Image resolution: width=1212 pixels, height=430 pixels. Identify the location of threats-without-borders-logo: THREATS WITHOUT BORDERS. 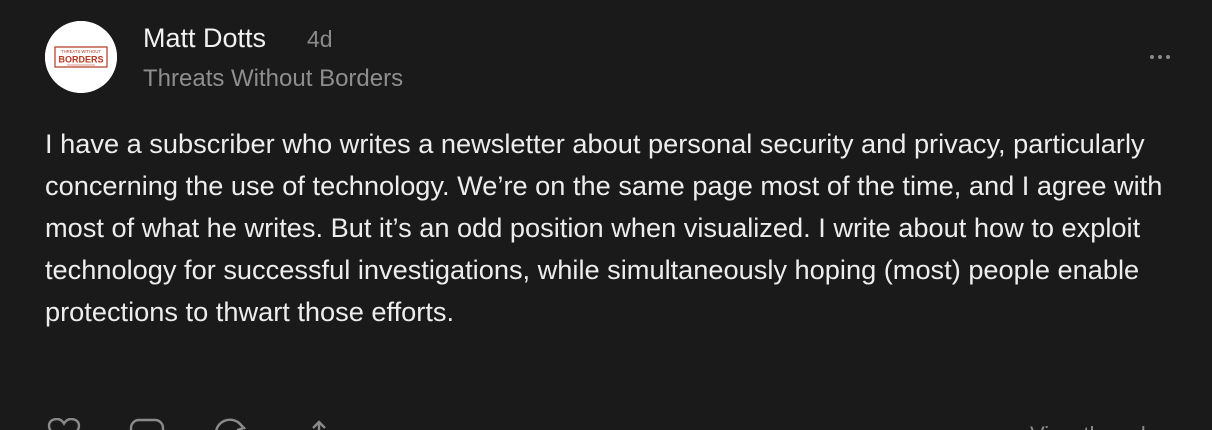
(81, 57).